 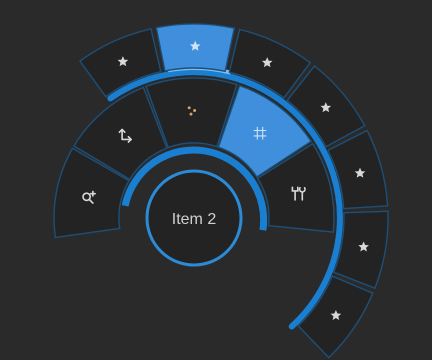 I want to click on center-button: Item 2, so click(x=194, y=218).